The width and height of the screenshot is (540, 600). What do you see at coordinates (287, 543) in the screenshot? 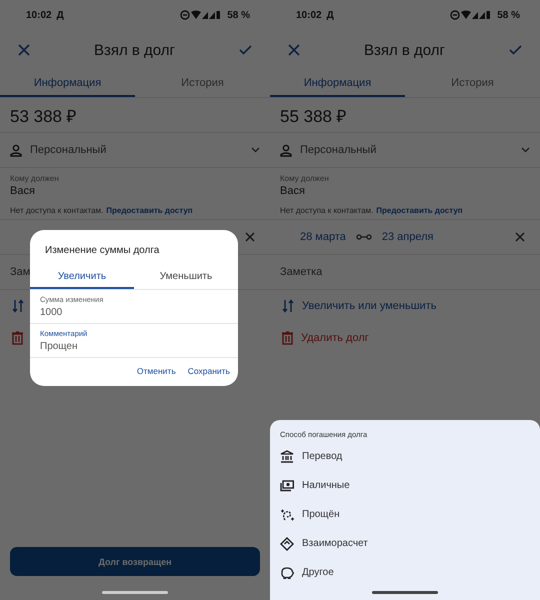
I see `tag-icon` at bounding box center [287, 543].